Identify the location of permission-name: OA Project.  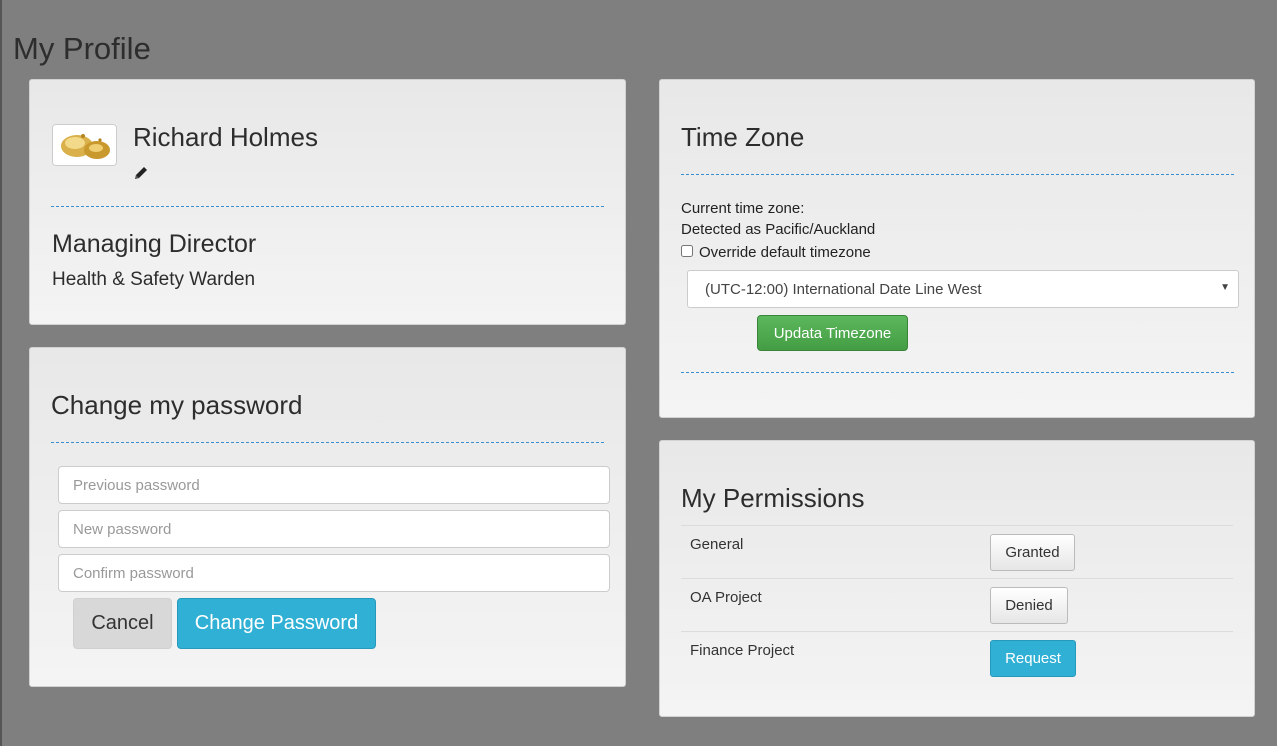
(726, 597).